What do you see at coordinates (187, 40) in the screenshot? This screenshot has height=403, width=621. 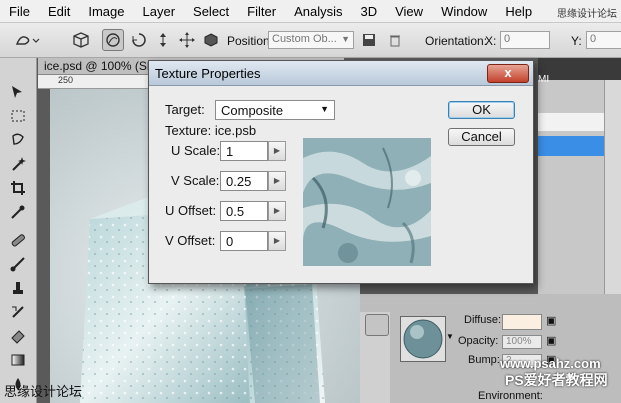 I see `3d-slide-button` at bounding box center [187, 40].